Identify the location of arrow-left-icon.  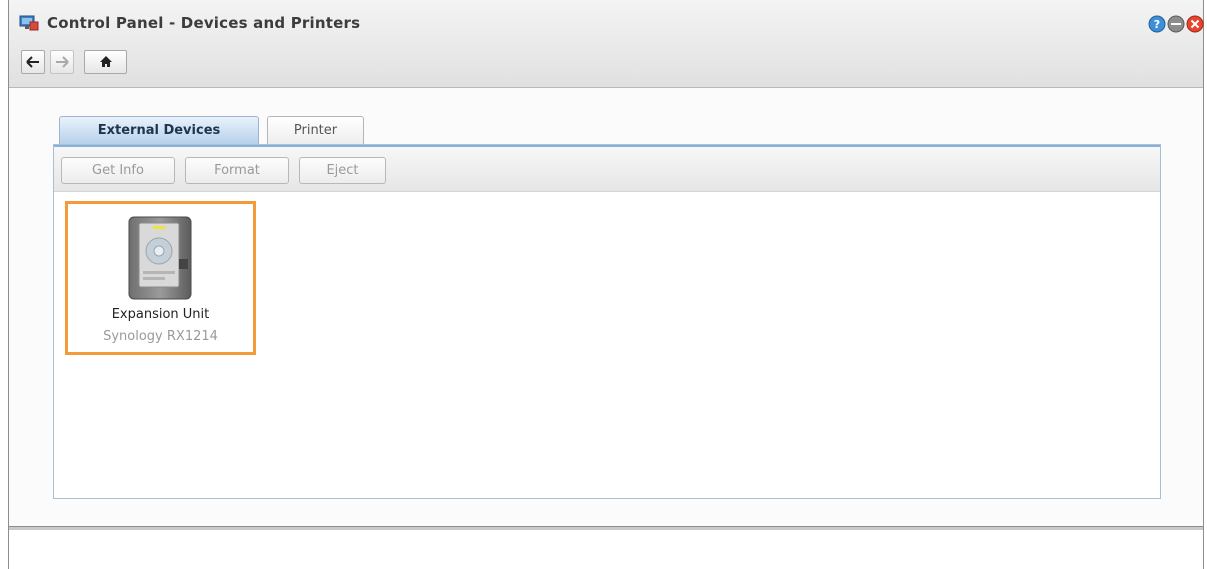
(33, 62).